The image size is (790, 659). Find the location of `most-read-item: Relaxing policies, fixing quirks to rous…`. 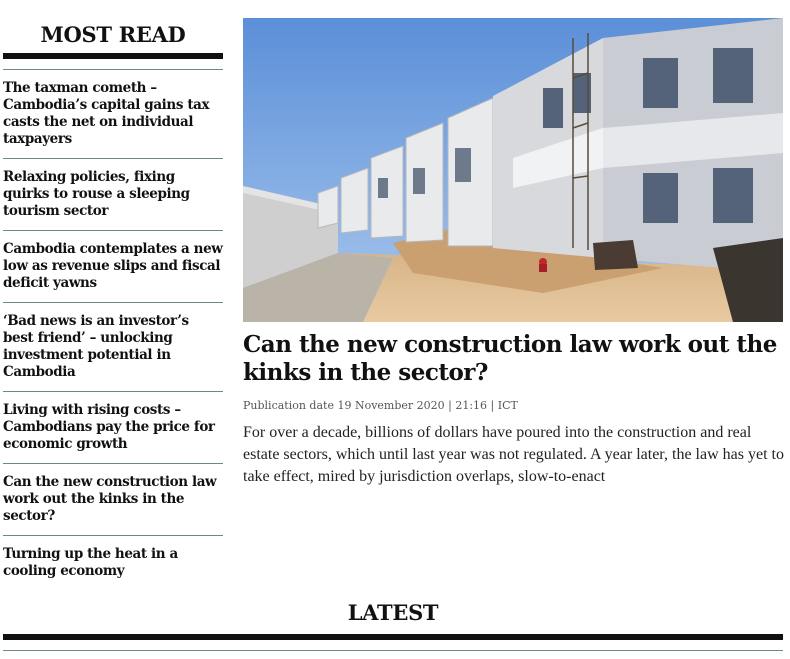

most-read-item: Relaxing policies, fixing quirks to rous… is located at coordinates (113, 194).